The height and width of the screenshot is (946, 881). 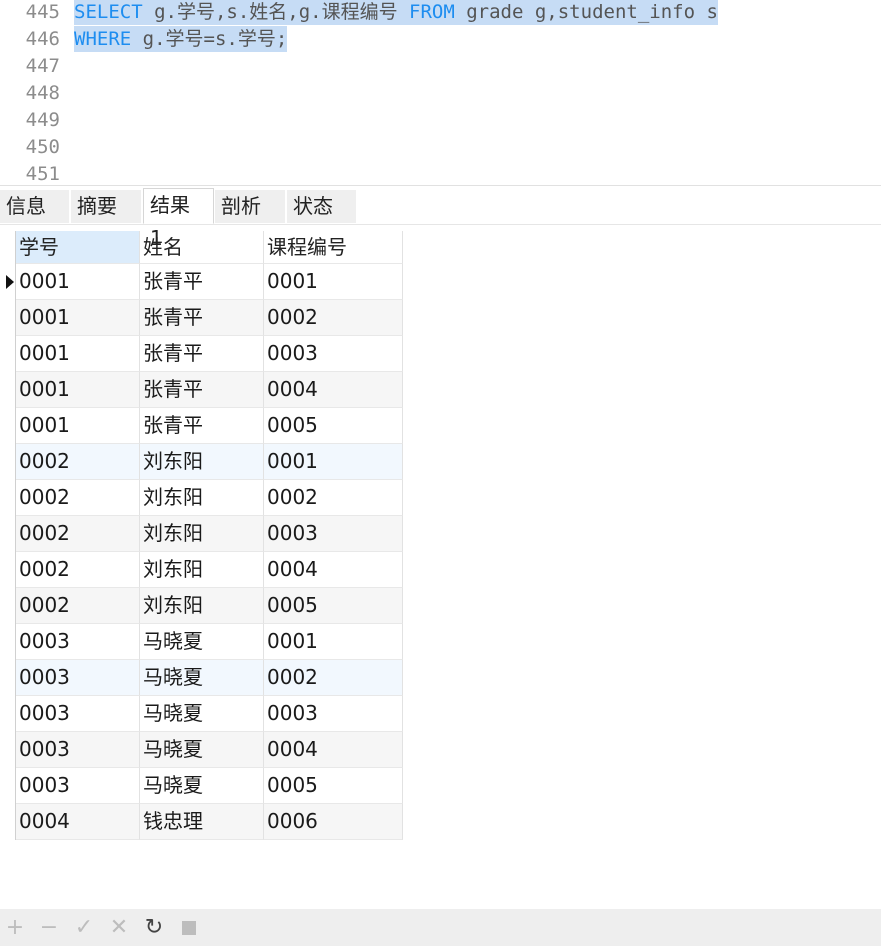 What do you see at coordinates (49, 928) in the screenshot?
I see `delete-row-button: −` at bounding box center [49, 928].